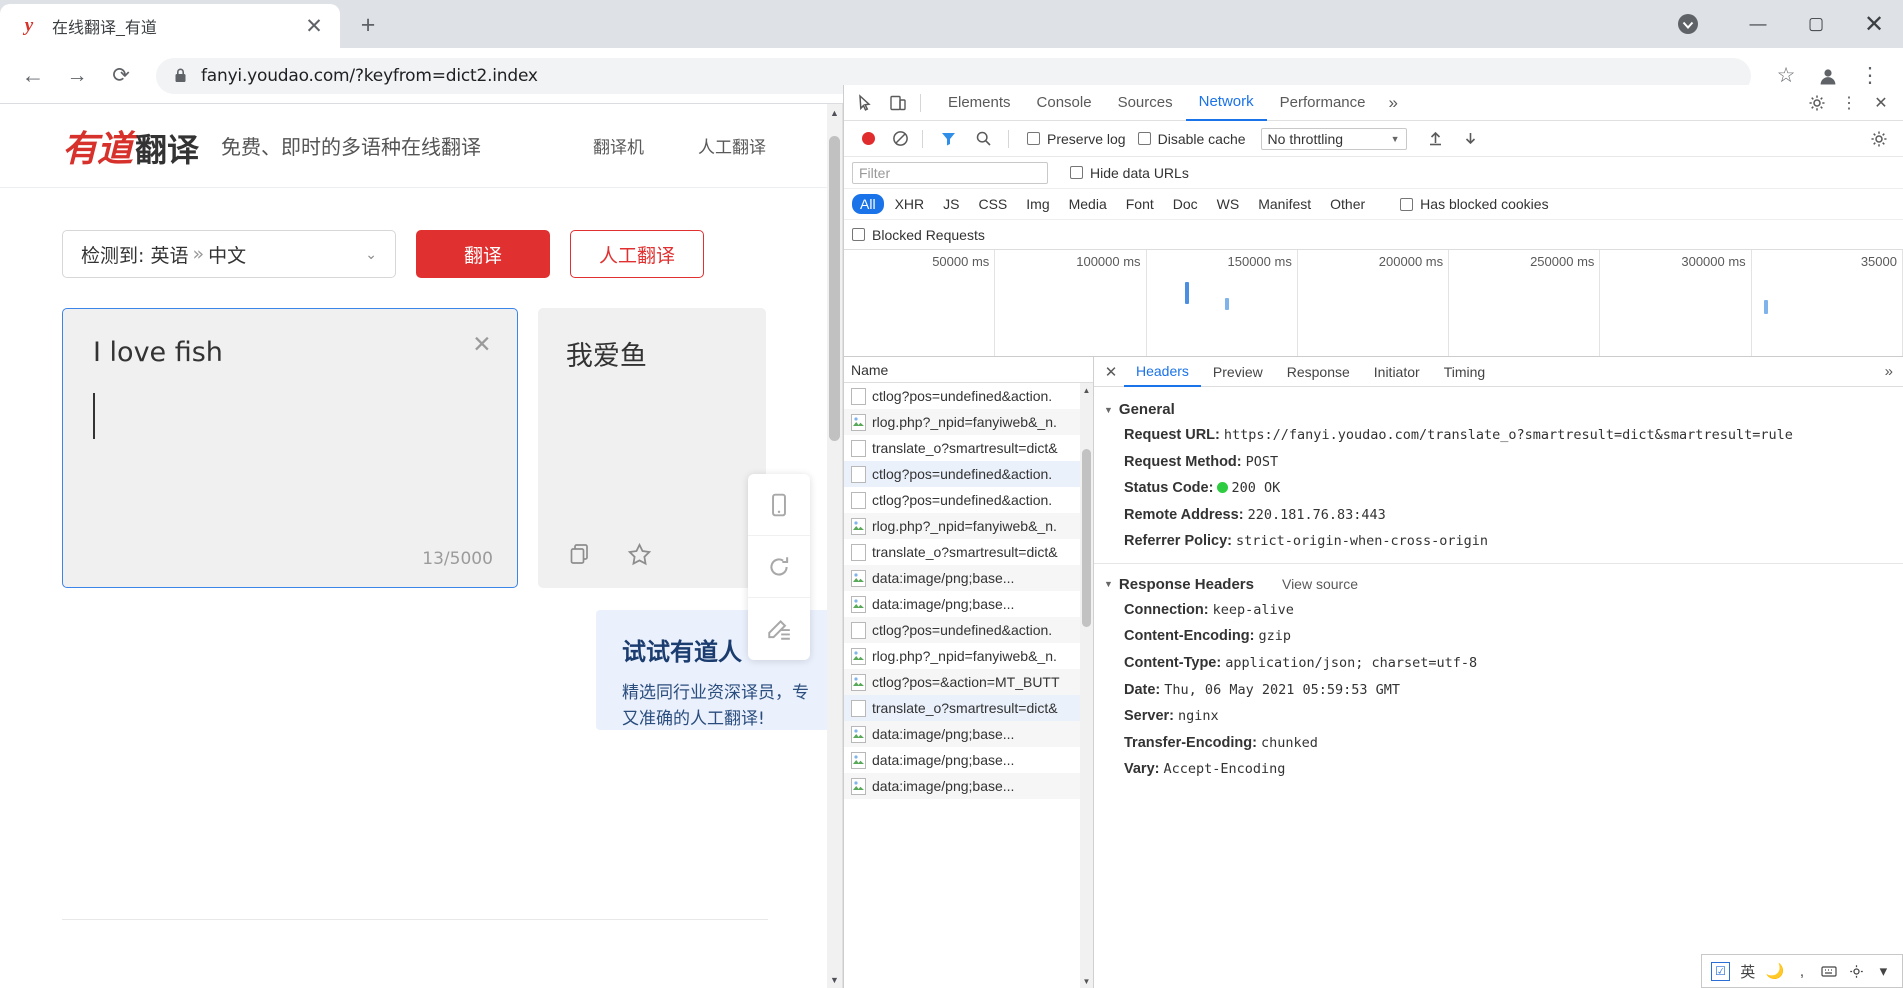 The image size is (1903, 988). I want to click on mobile-icon, so click(779, 505).